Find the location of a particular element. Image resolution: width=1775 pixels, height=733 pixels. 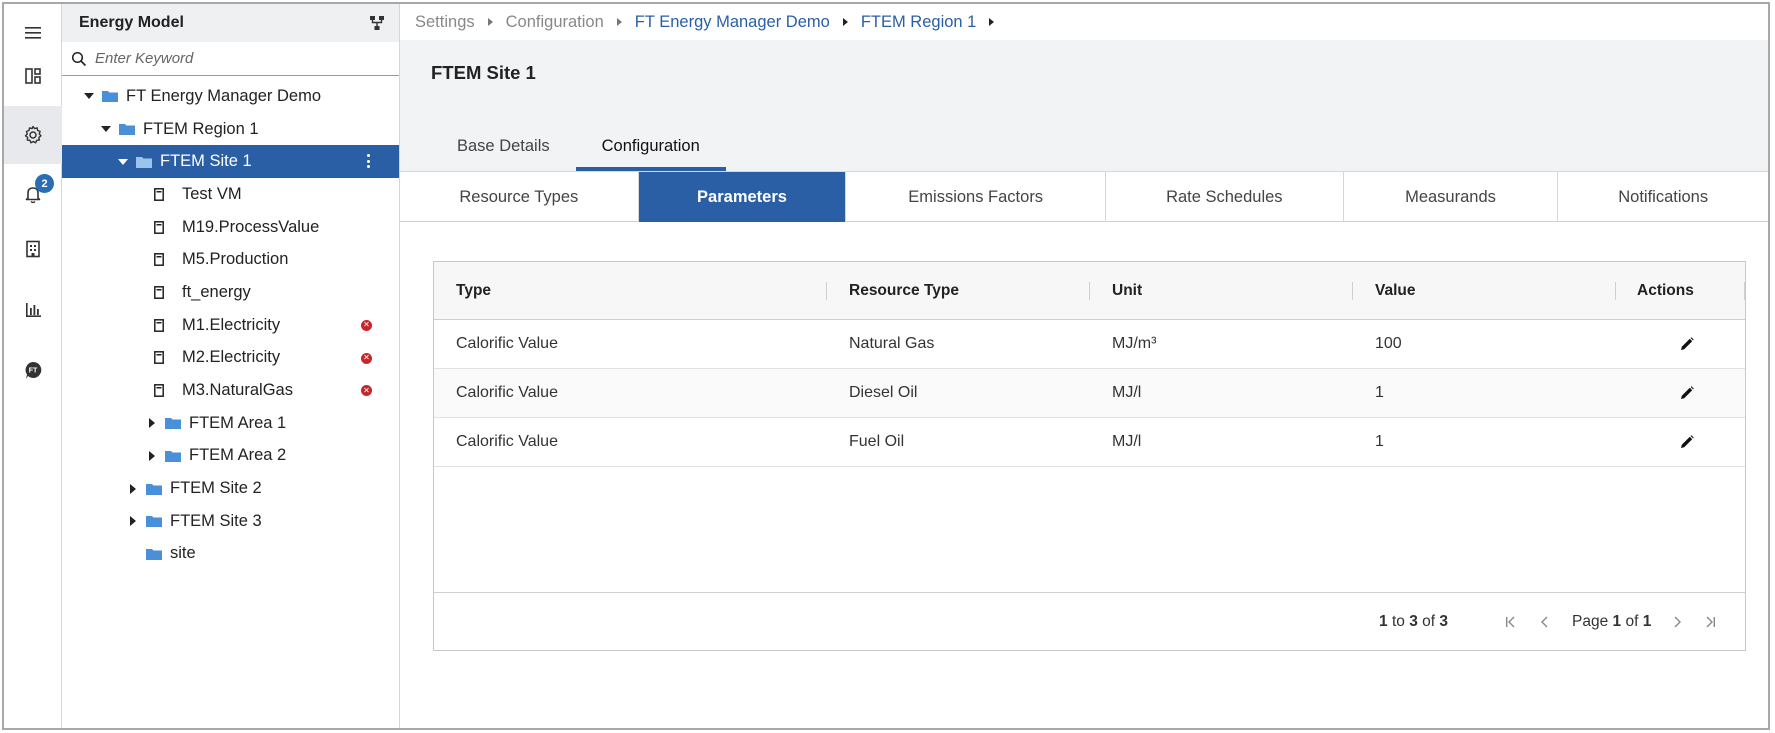

chevron-right-icon is located at coordinates (1677, 621).